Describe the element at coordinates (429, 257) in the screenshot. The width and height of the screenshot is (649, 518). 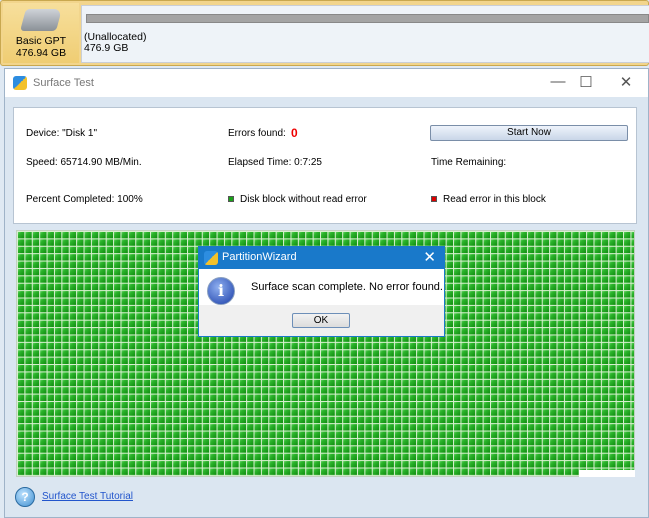
I see `dialog-close-button: ✕` at that location.